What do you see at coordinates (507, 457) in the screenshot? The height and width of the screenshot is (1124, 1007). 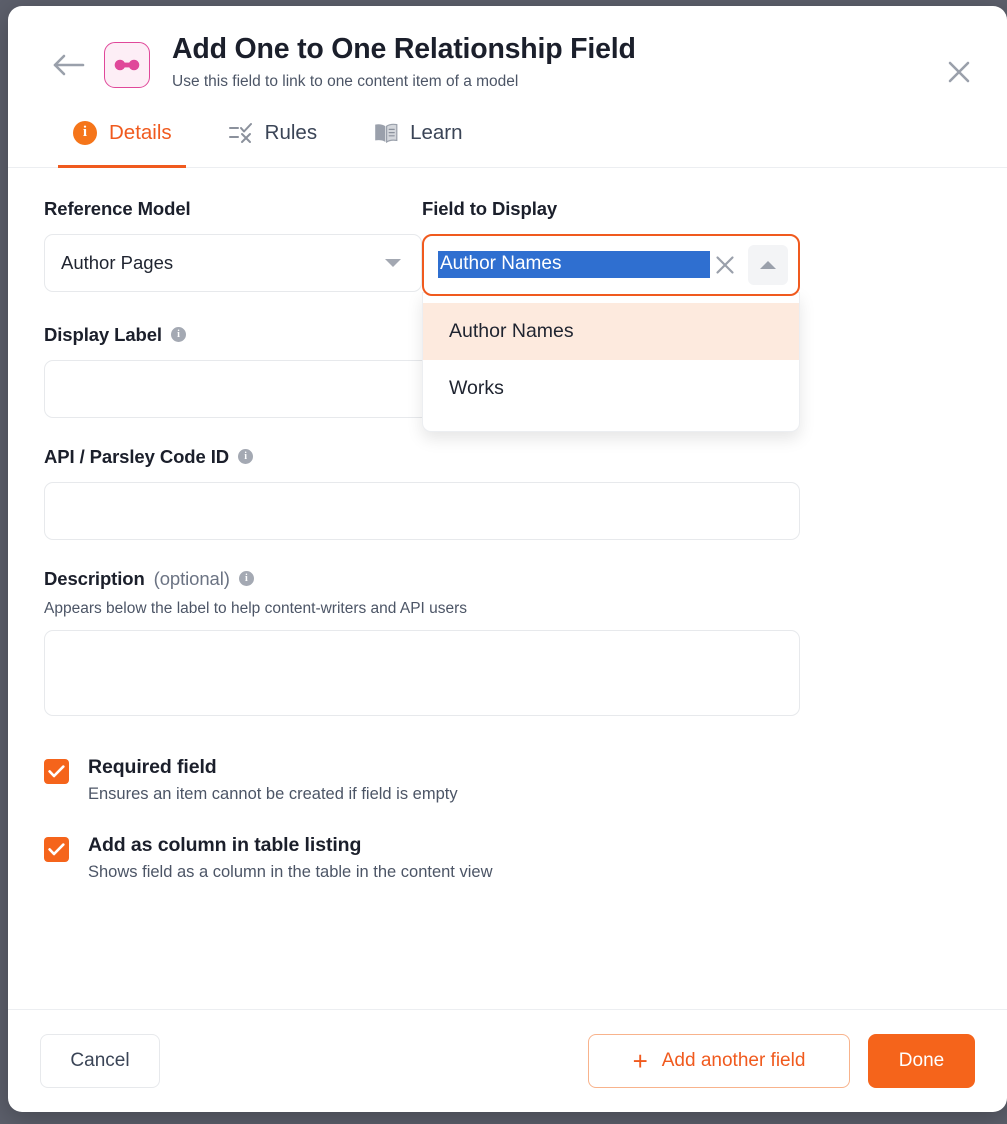 I see `api-code-id-label: API / Parsley Code ID i` at bounding box center [507, 457].